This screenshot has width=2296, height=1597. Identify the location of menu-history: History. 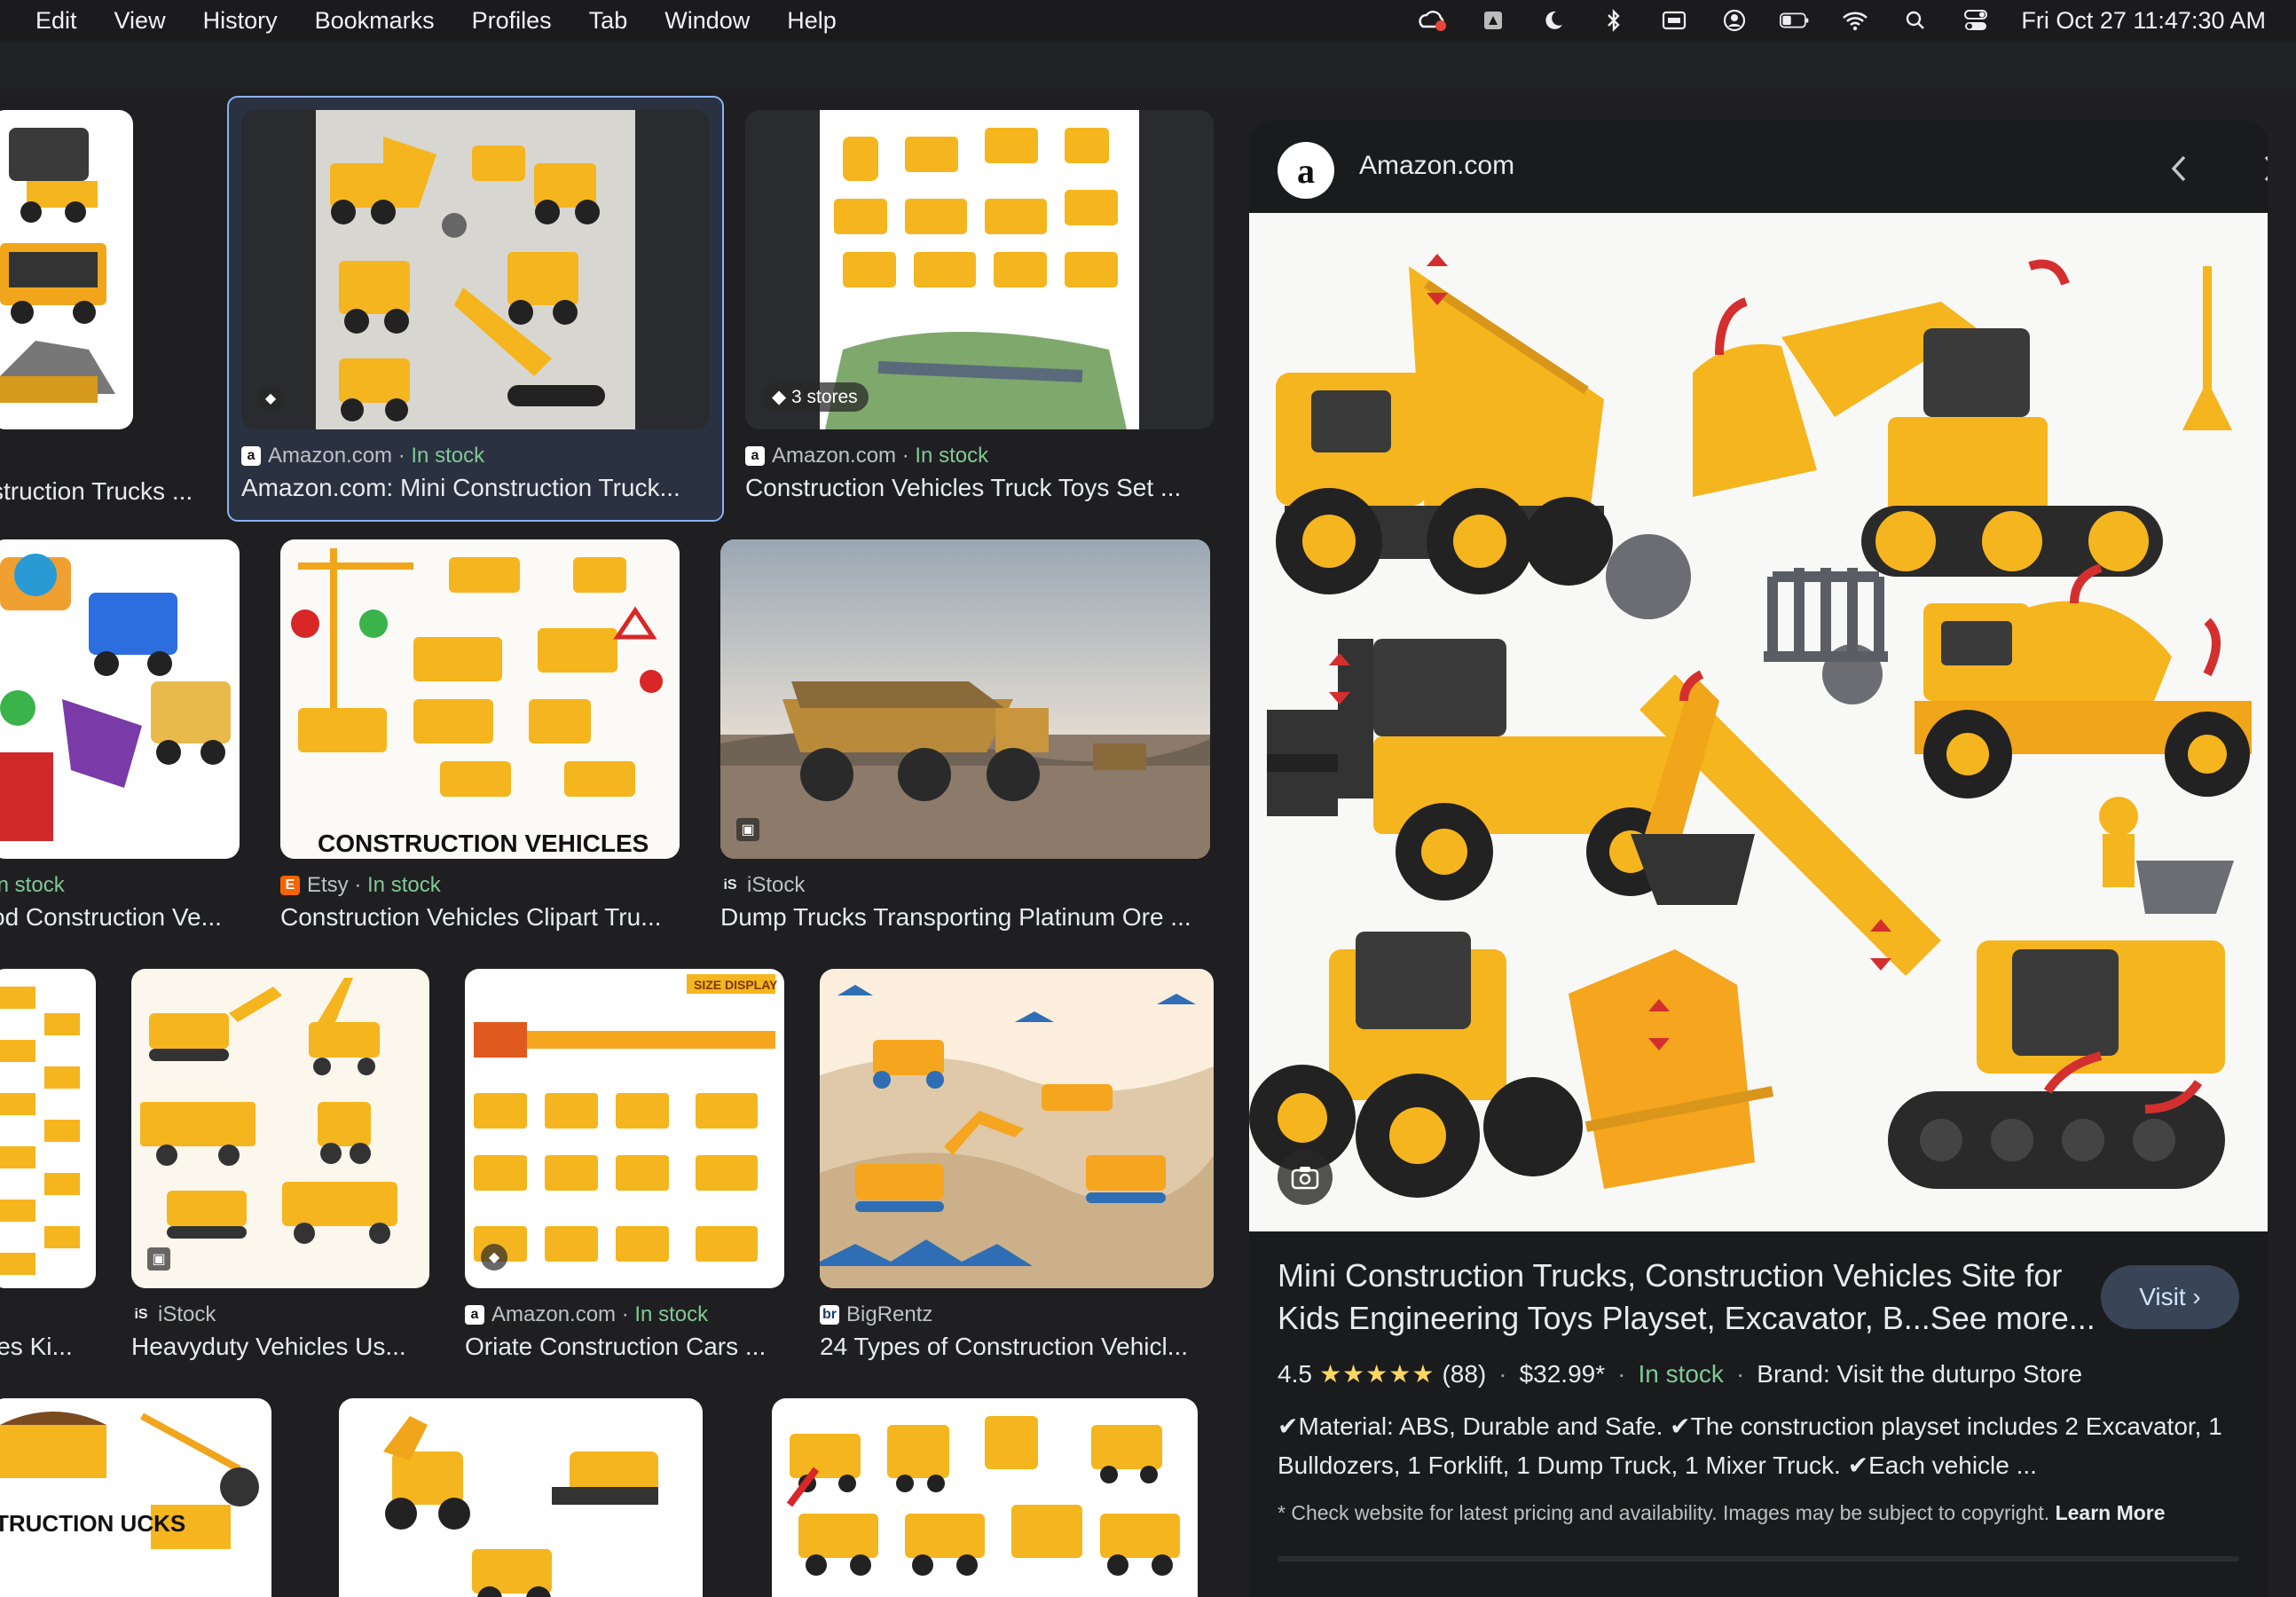
(240, 21).